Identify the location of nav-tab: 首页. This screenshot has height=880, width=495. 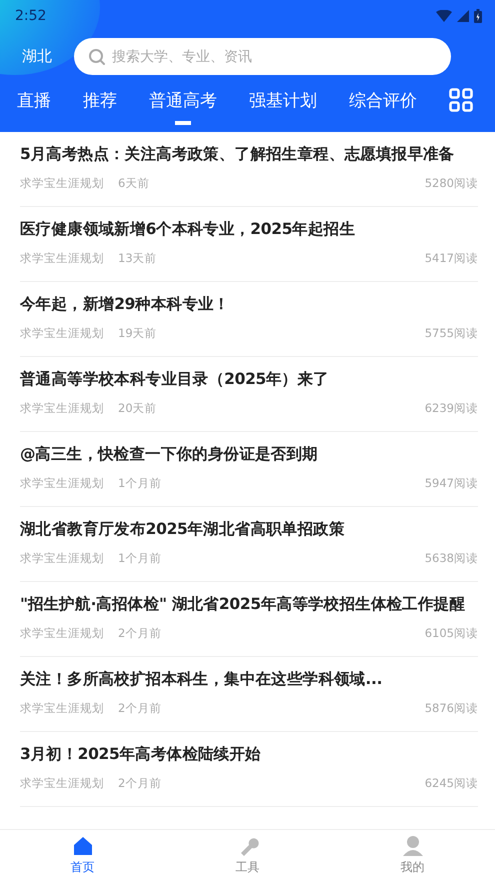
(82, 855).